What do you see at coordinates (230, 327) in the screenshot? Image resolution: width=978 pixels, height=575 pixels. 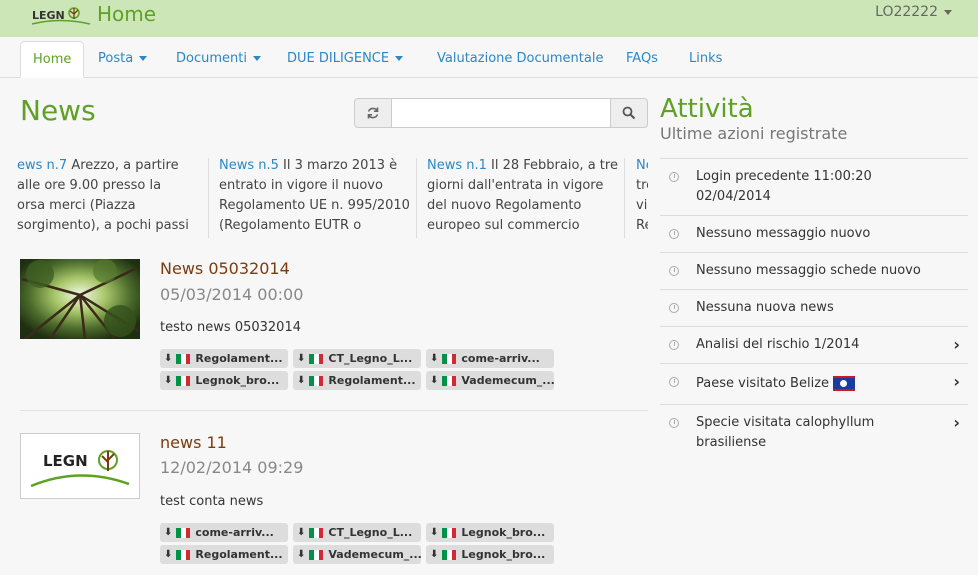 I see `news-body: testo news 05032014` at bounding box center [230, 327].